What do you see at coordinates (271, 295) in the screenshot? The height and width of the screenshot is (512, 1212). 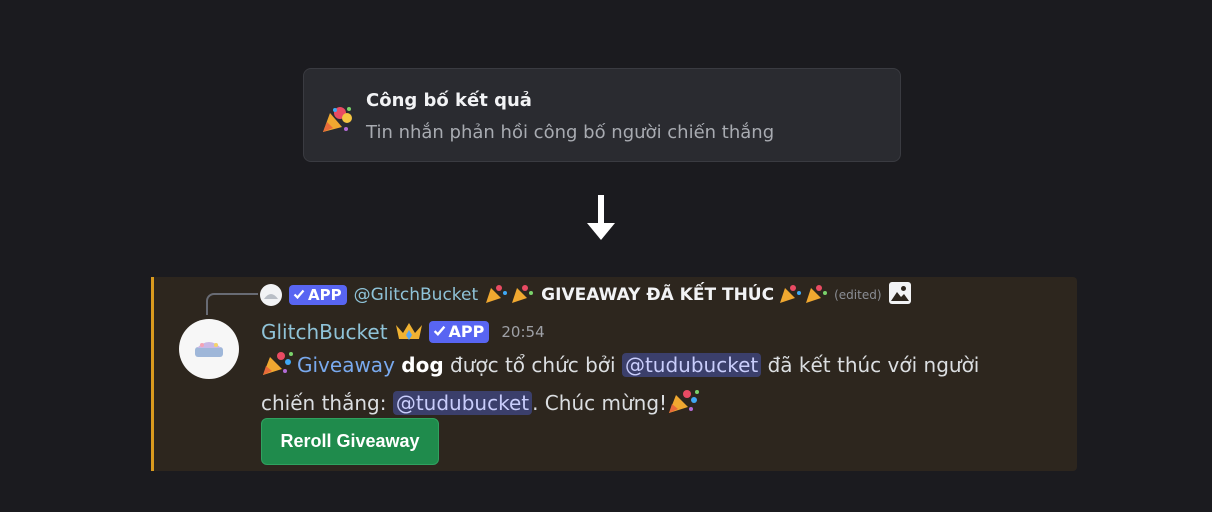 I see `reply-avatar` at bounding box center [271, 295].